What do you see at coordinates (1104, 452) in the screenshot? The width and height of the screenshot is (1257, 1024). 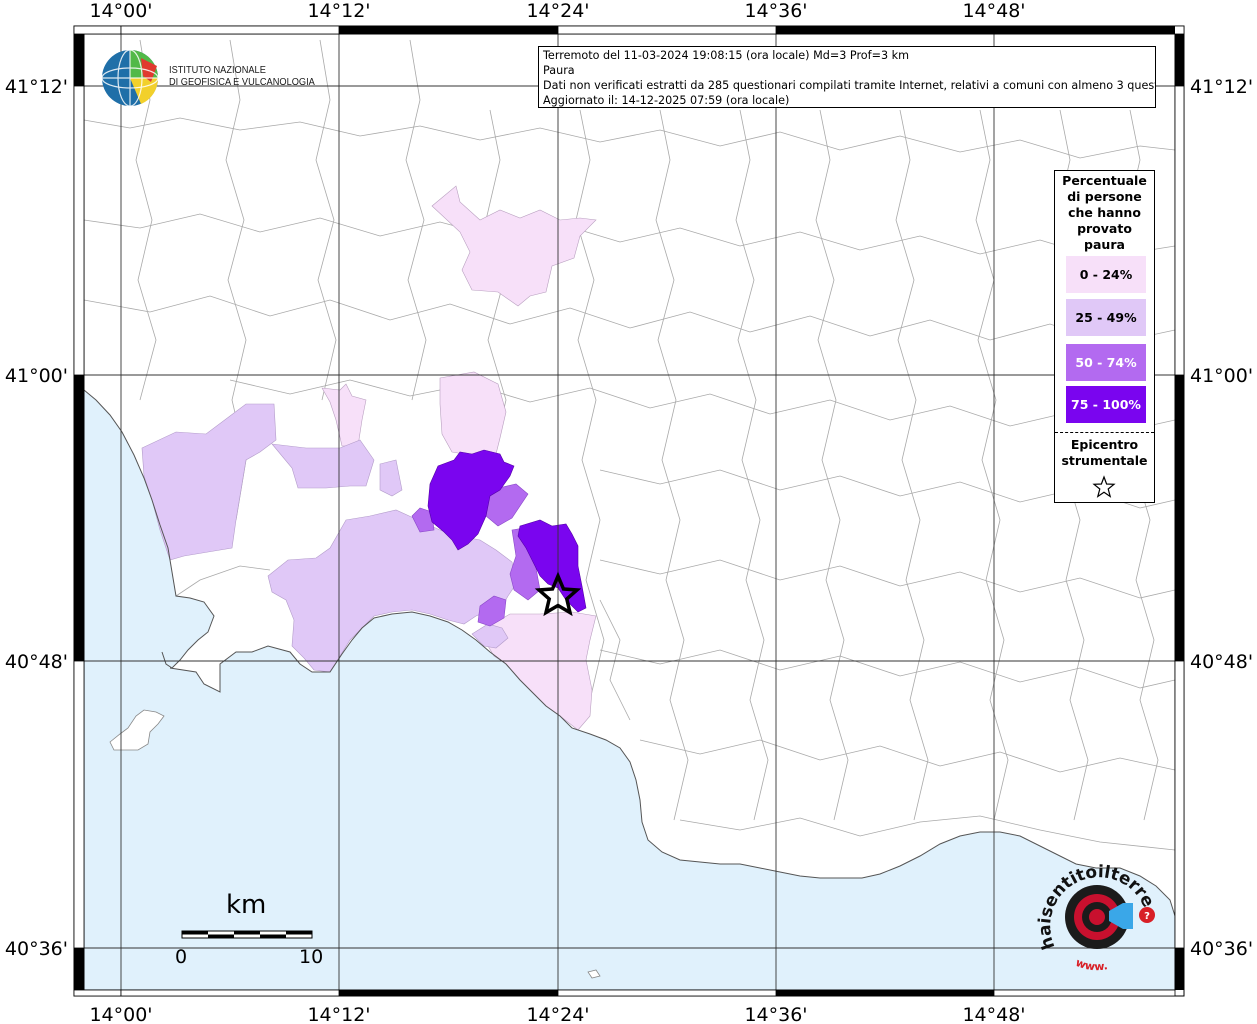 I see `legend-epicenter-label: Epicentro strumentale` at bounding box center [1104, 452].